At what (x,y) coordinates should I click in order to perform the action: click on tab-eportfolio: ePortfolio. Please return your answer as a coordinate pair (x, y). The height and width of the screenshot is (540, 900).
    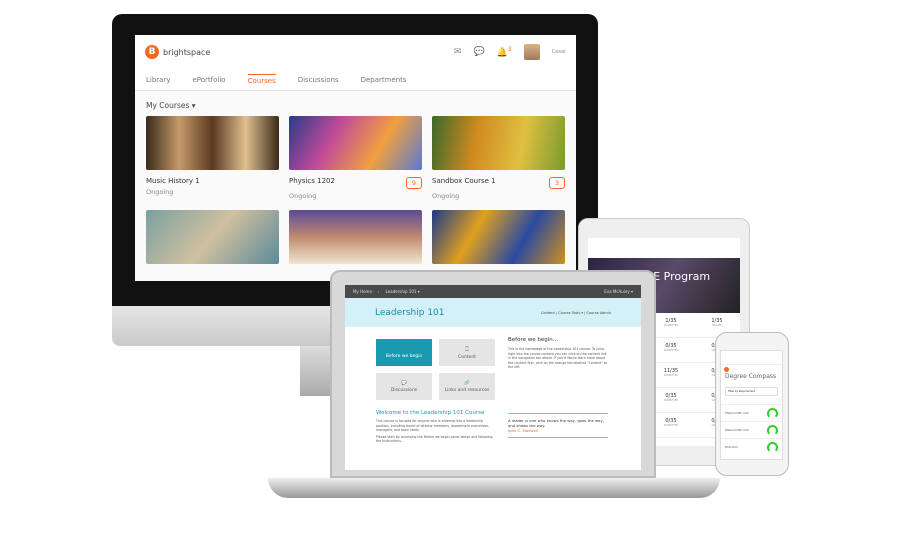
    Looking at the image, I should click on (208, 80).